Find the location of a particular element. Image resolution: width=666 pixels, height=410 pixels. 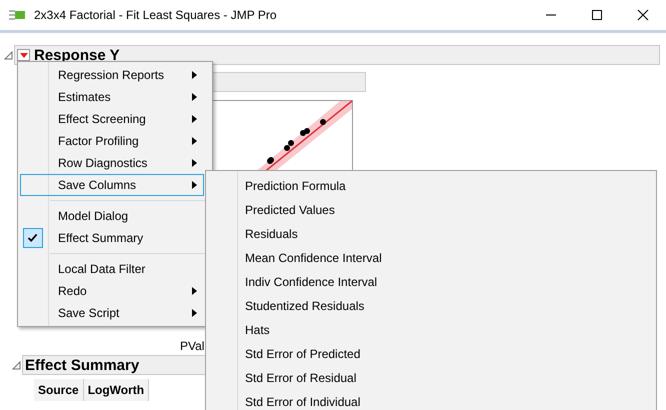

menu-item: Predicted Values is located at coordinates (431, 210).